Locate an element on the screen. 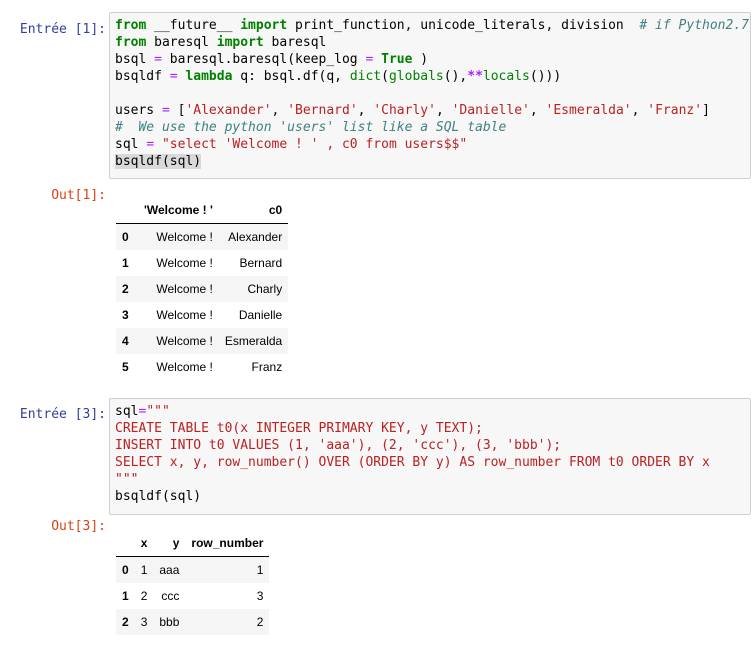 The width and height of the screenshot is (751, 645). row-index: 4 is located at coordinates (125, 341).